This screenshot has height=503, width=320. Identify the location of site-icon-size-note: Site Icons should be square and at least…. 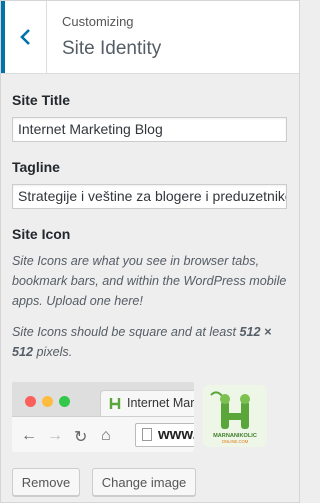
(142, 342).